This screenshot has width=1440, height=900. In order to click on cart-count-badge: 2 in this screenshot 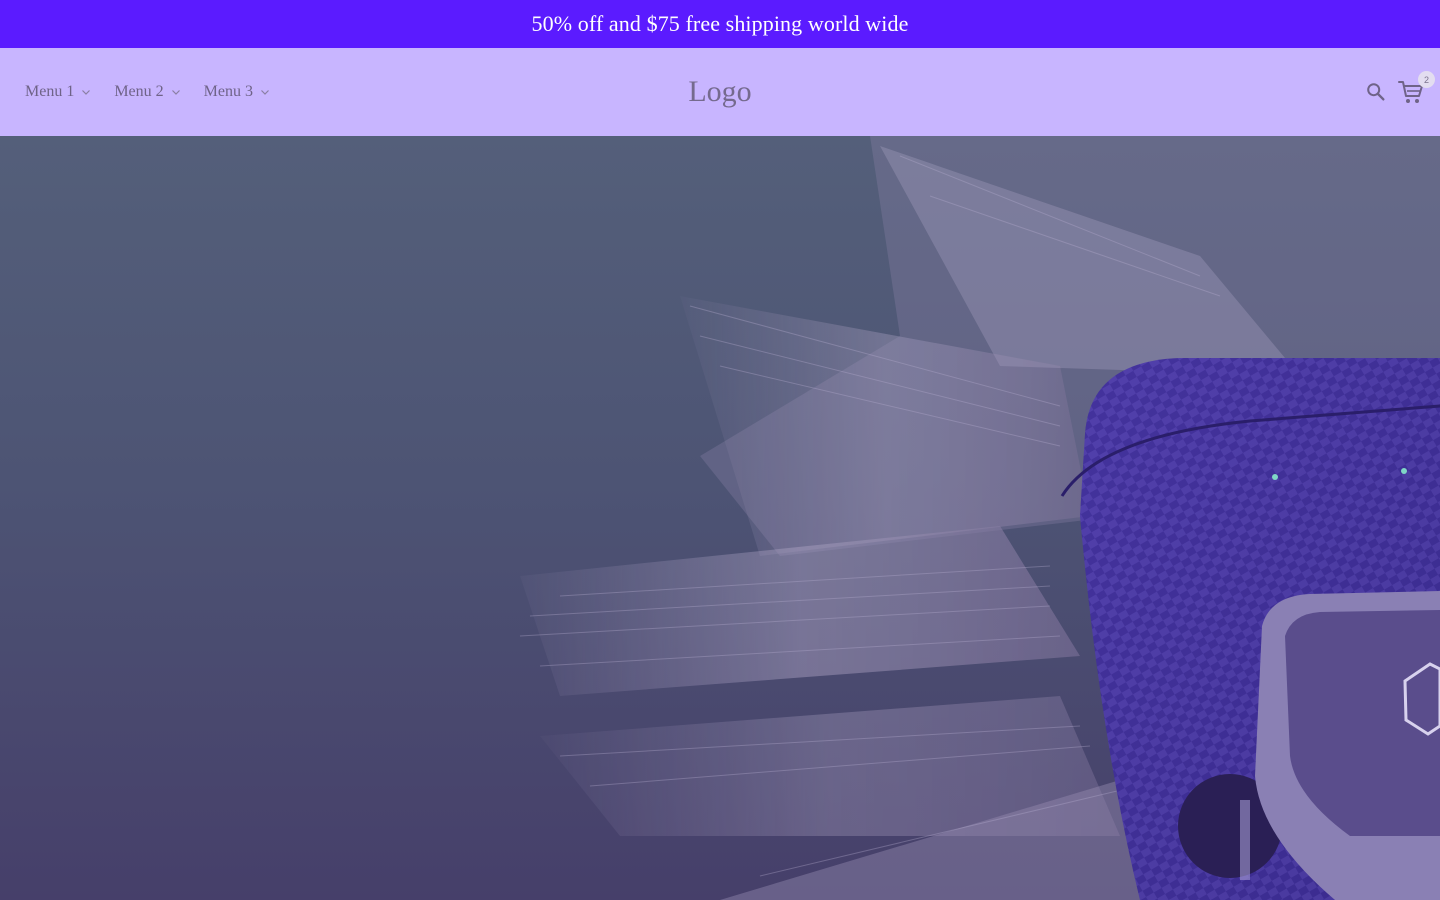, I will do `click(1426, 79)`.